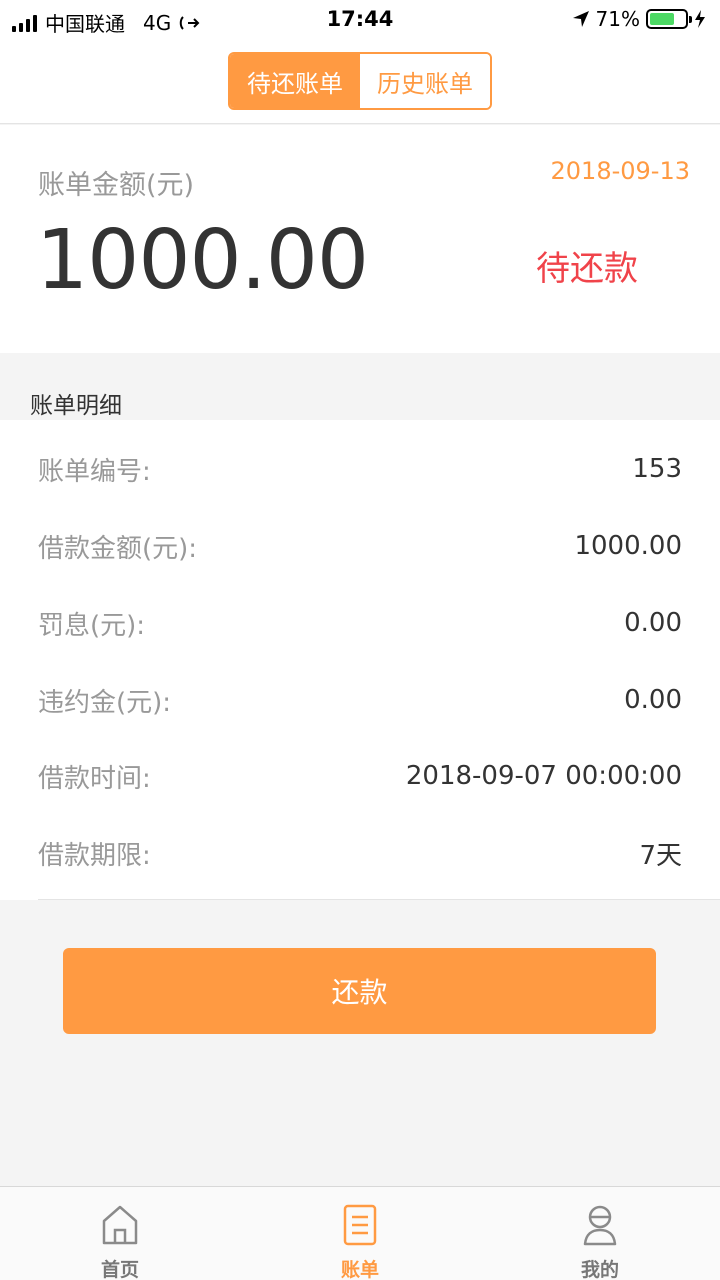 The image size is (720, 1280). Describe the element at coordinates (92, 625) in the screenshot. I see `detail-label: 罚息(元):` at that location.